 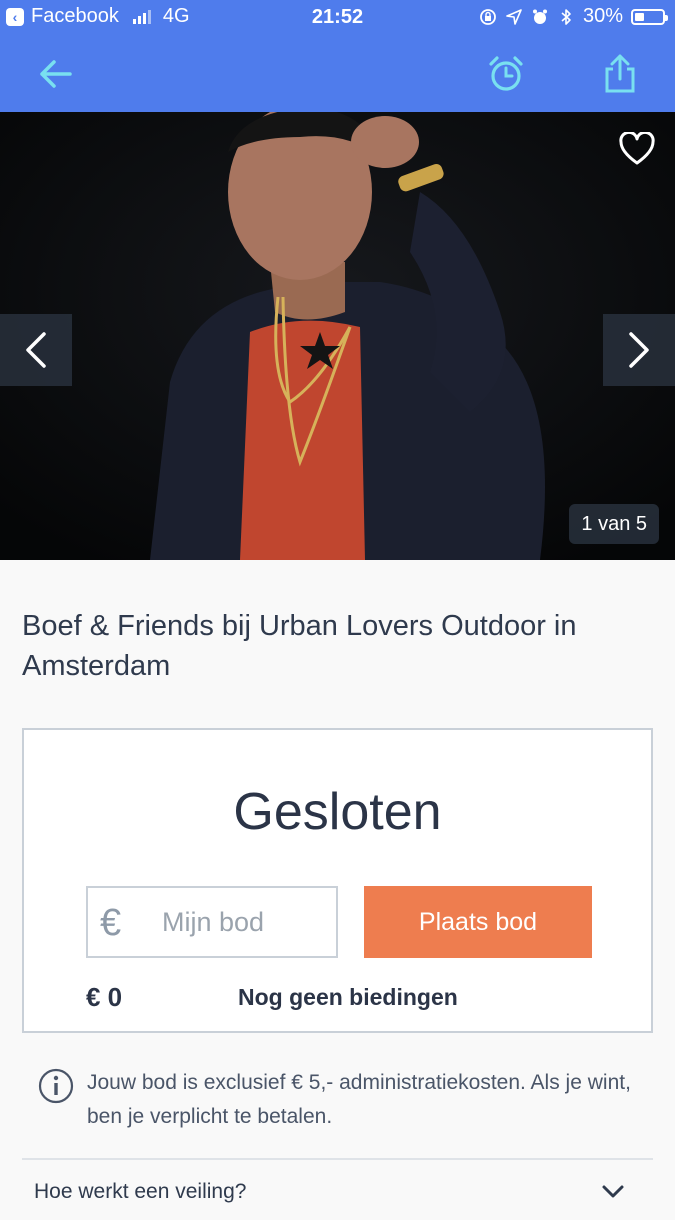 I want to click on accordion-label: Hoe werkt een veiling?, so click(x=140, y=1191).